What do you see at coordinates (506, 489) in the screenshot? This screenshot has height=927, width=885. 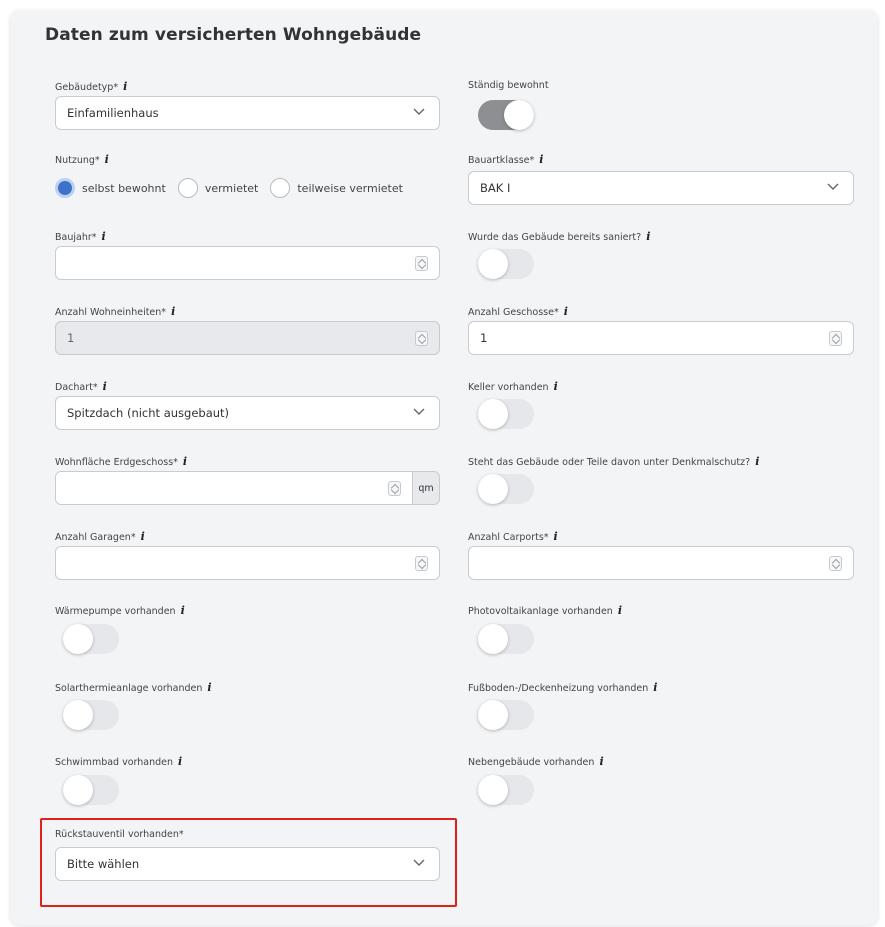 I see `denkmalschutz-toggle` at bounding box center [506, 489].